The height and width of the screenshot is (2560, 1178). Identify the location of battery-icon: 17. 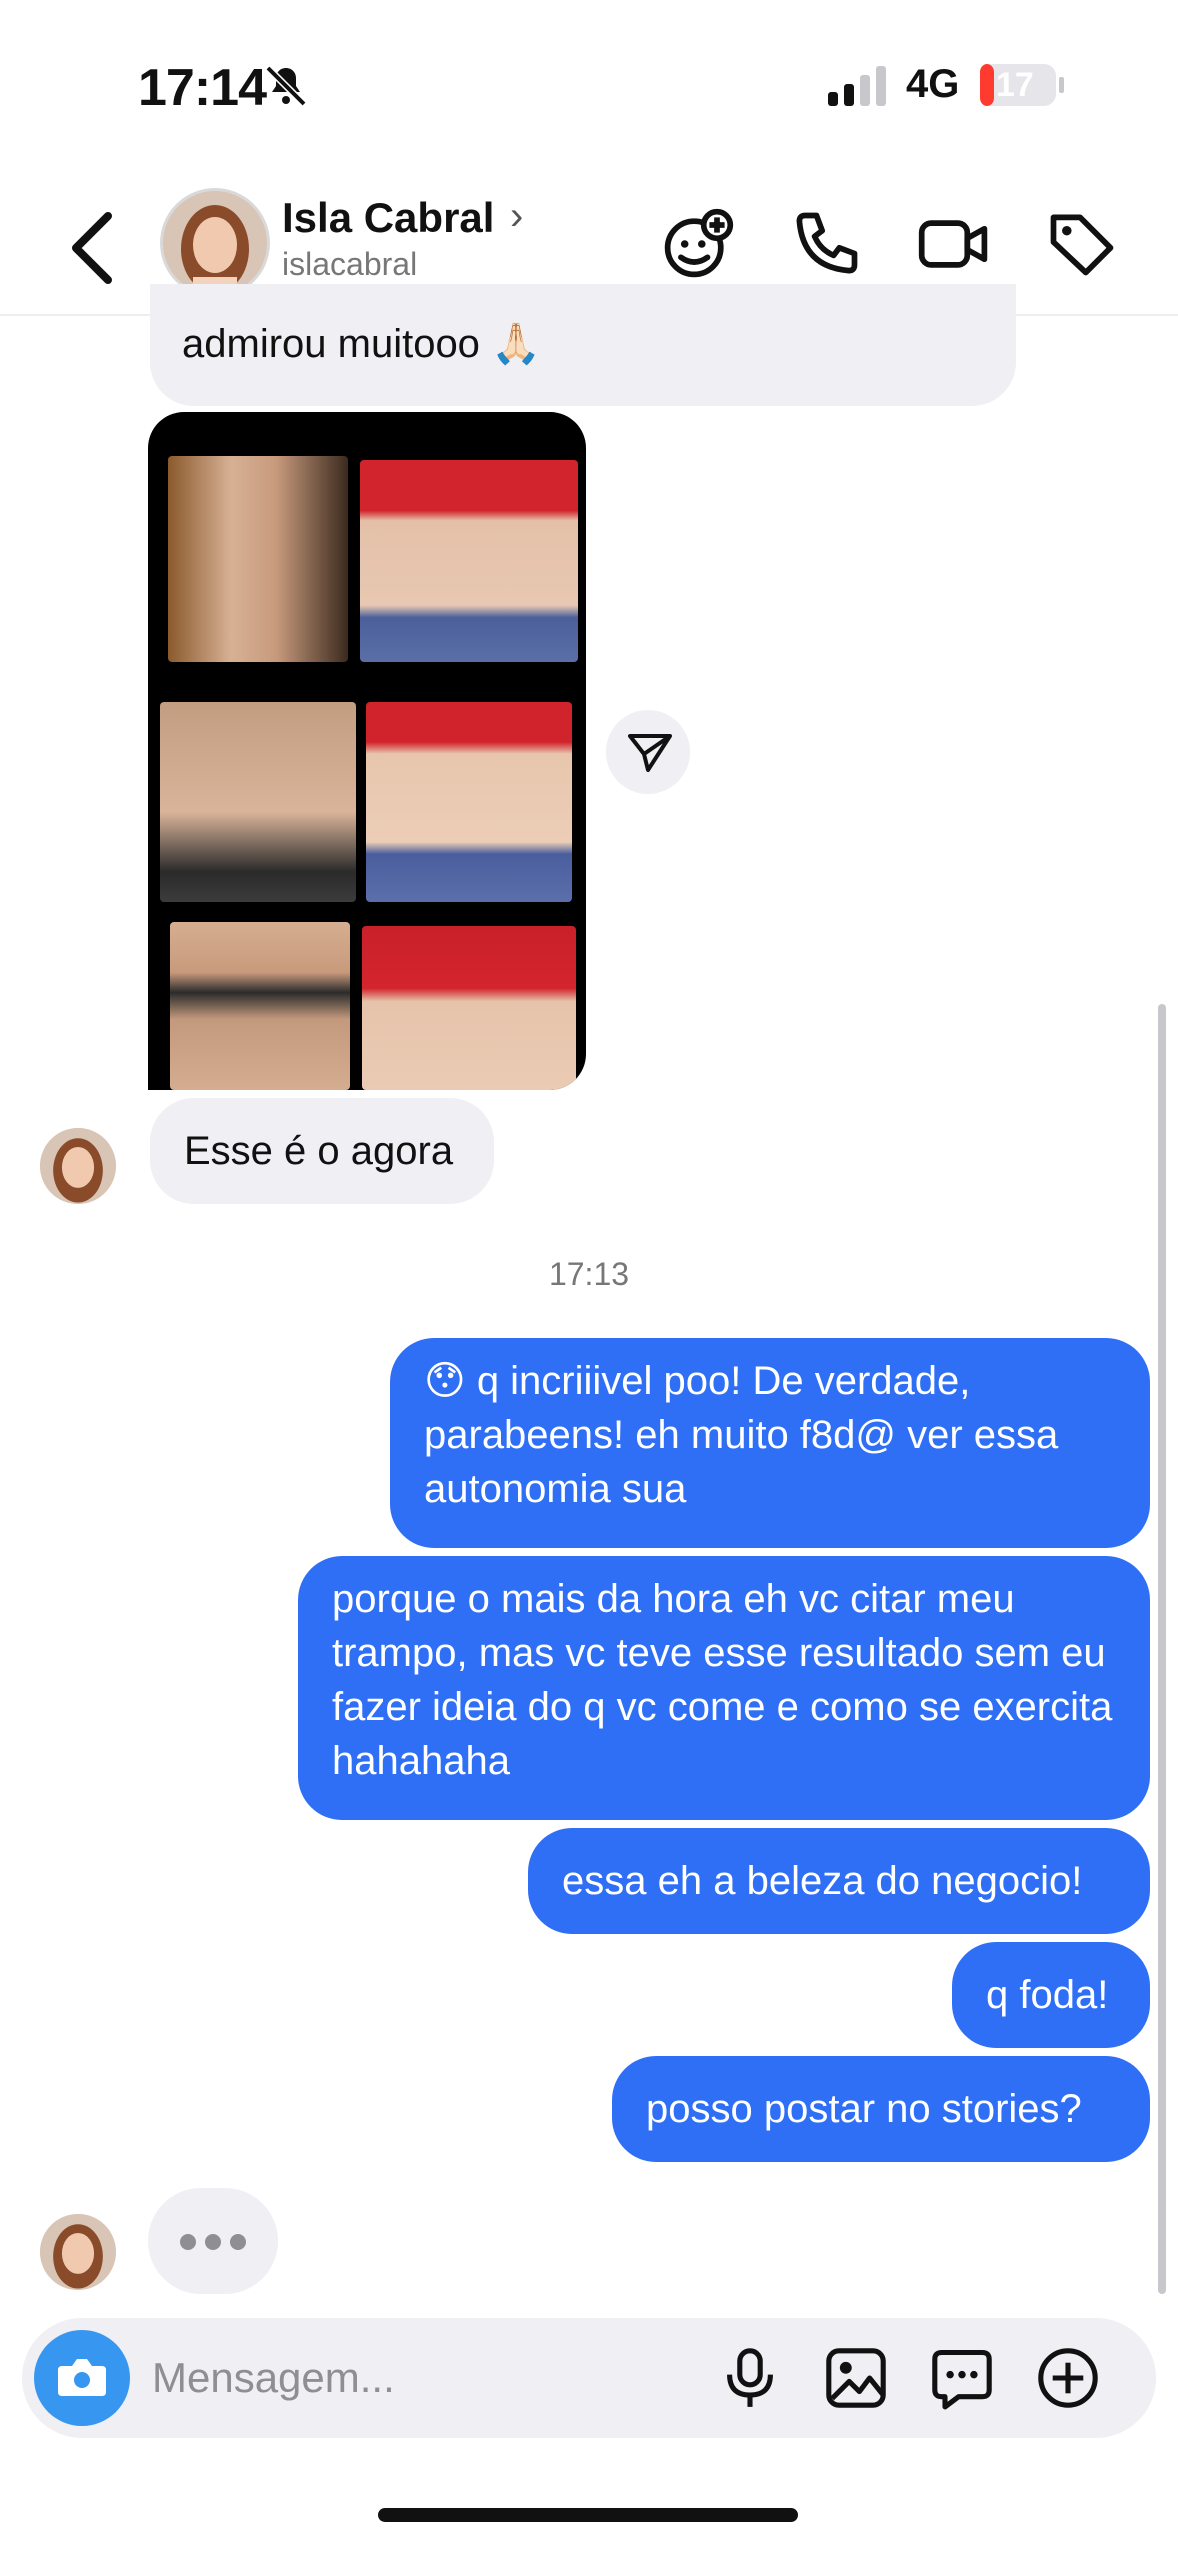
(1022, 85).